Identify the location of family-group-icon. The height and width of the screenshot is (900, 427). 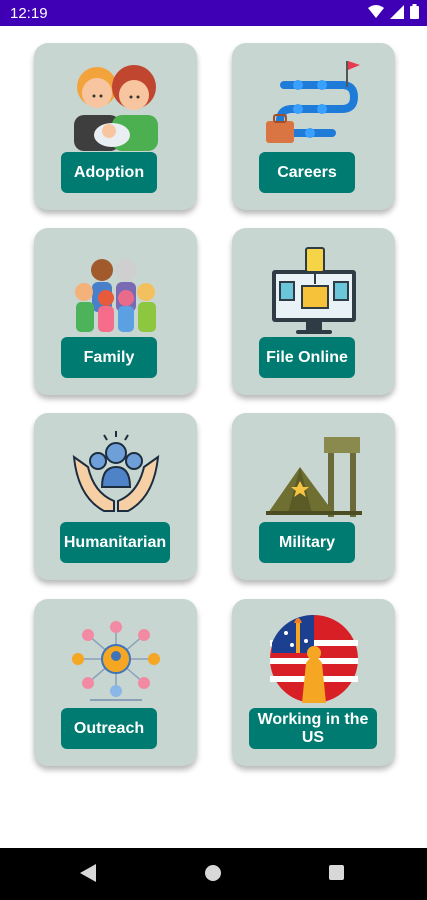
(115, 295).